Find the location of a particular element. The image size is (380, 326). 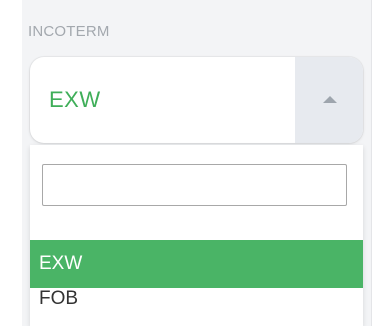

caret-up-icon is located at coordinates (330, 99).